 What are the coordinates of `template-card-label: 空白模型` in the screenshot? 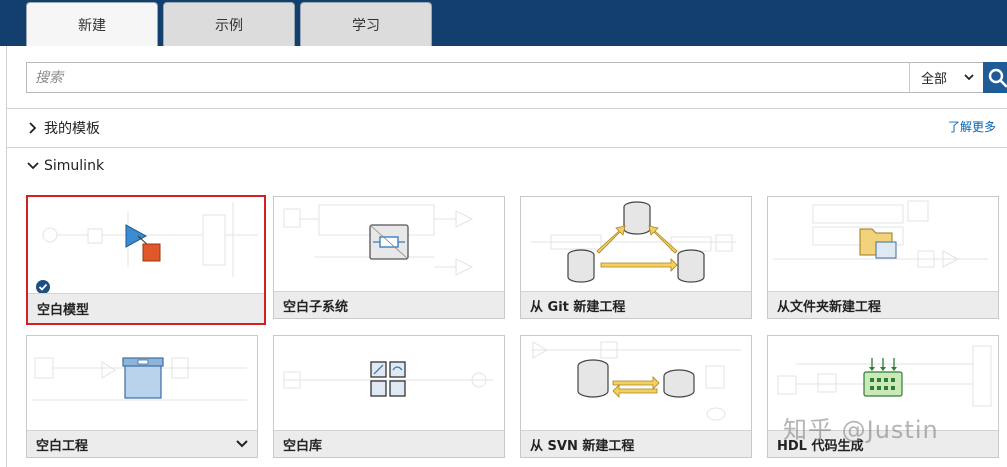 It's located at (146, 308).